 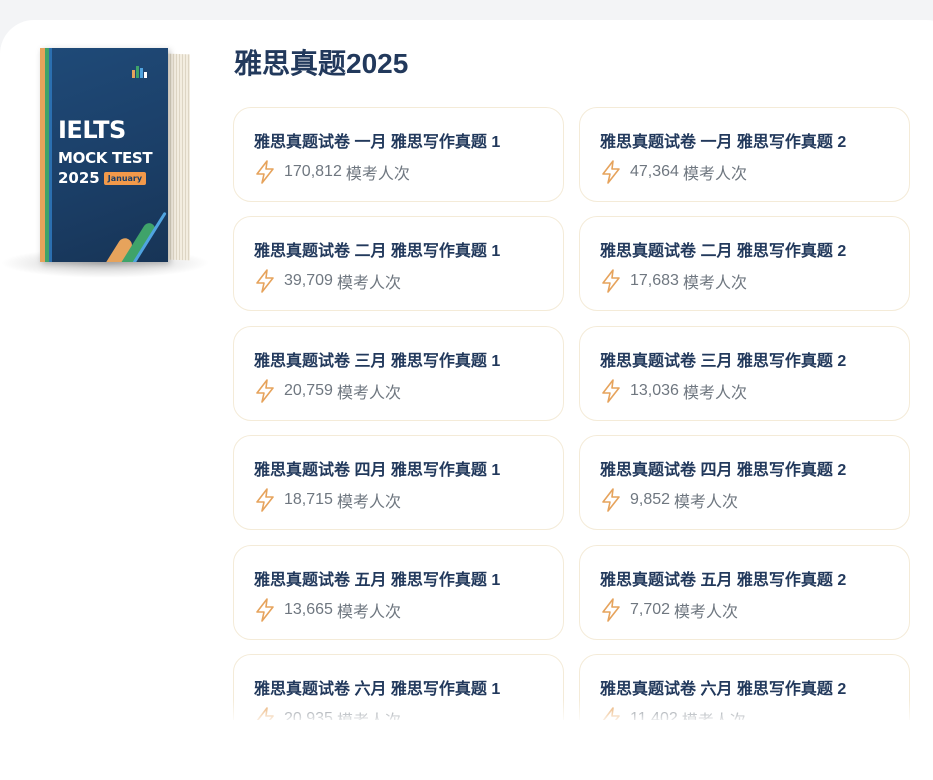 I want to click on exam-card-meta: 20,759 模考人次, so click(x=327, y=390).